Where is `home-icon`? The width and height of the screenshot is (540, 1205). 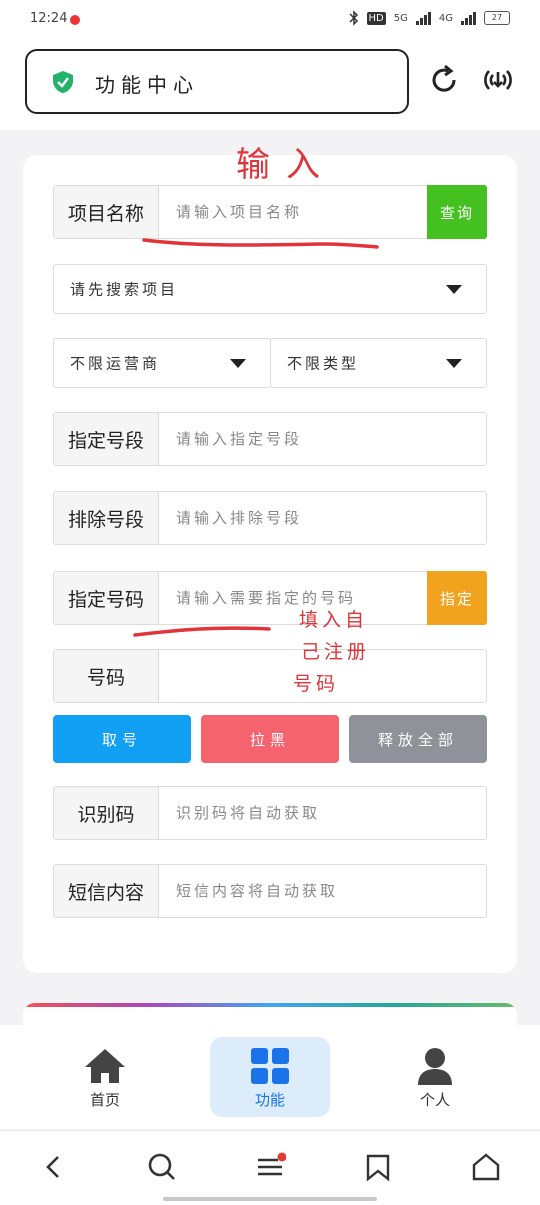
home-icon is located at coordinates (105, 1066).